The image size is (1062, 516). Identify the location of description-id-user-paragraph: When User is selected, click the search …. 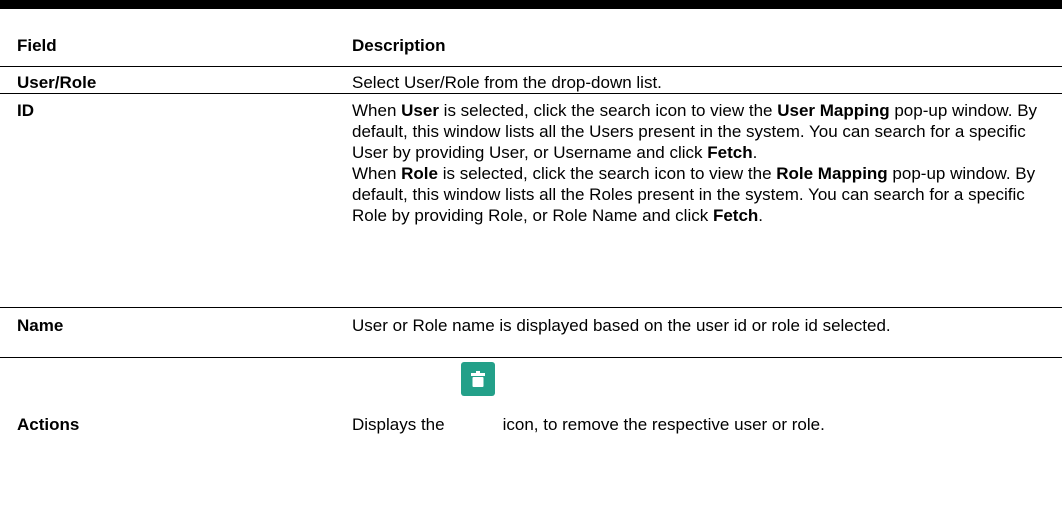
(707, 131).